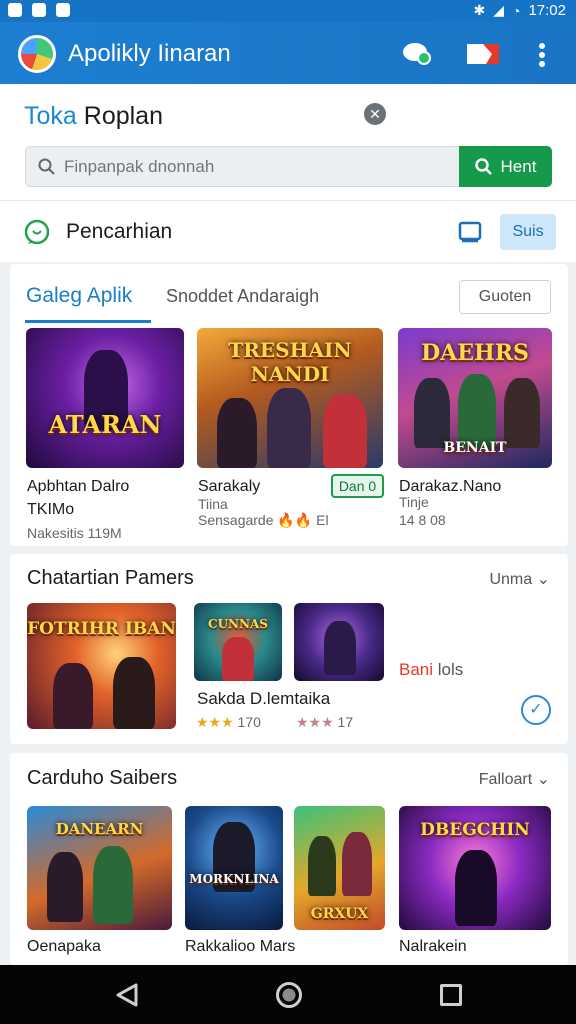 Image resolution: width=576 pixels, height=1024 pixels. I want to click on navigation-bar, so click(288, 994).